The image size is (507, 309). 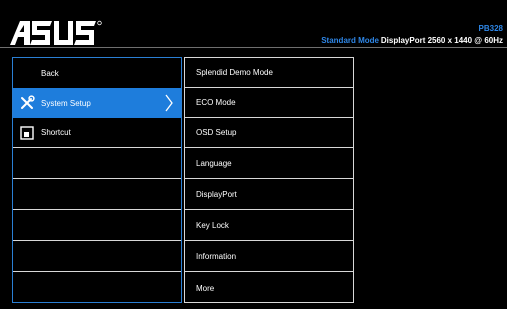 I want to click on menu-item-back: Back, so click(x=97, y=73).